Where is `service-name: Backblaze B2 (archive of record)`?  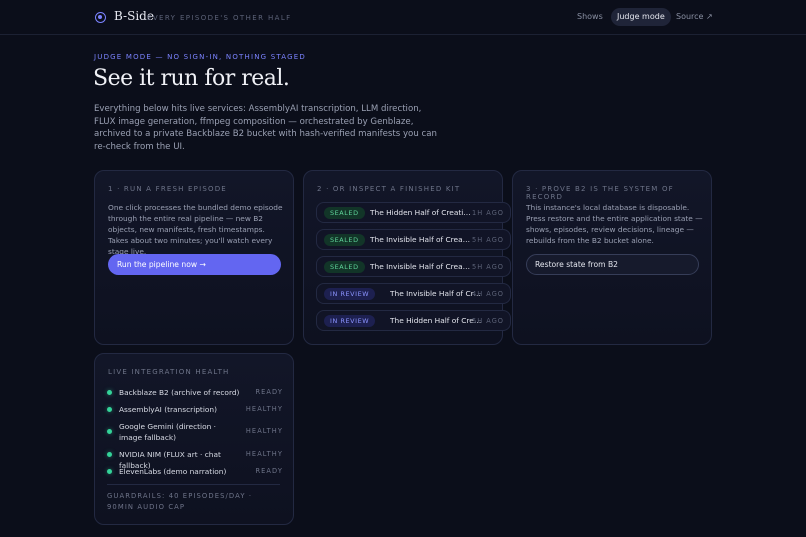 service-name: Backblaze B2 (archive of record) is located at coordinates (179, 392).